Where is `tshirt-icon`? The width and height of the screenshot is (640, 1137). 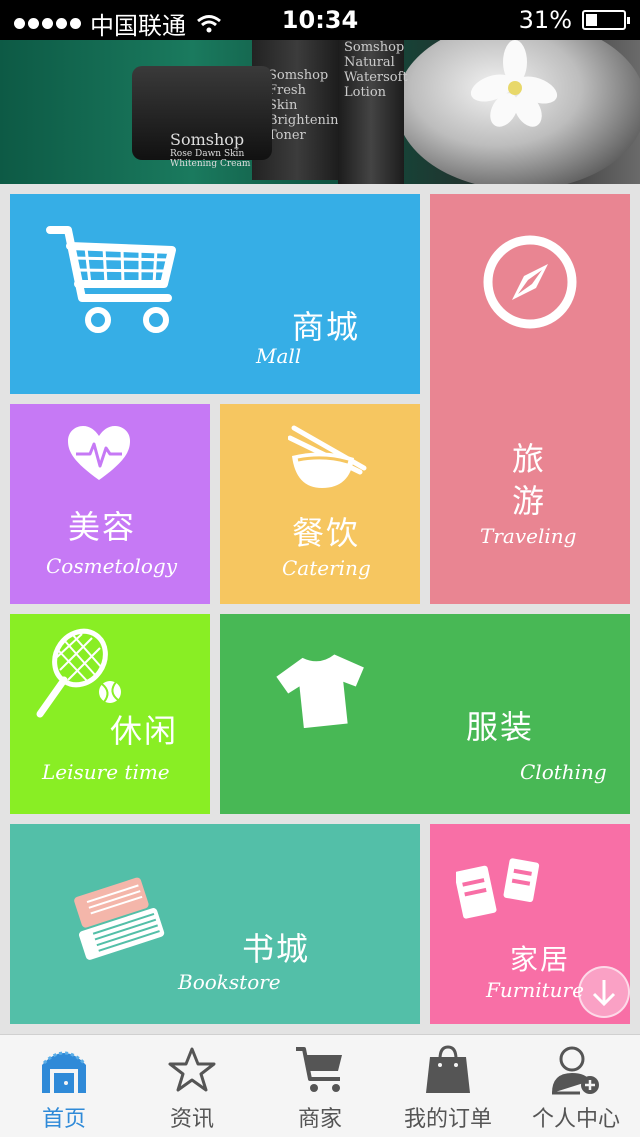
tshirt-icon is located at coordinates (320, 691).